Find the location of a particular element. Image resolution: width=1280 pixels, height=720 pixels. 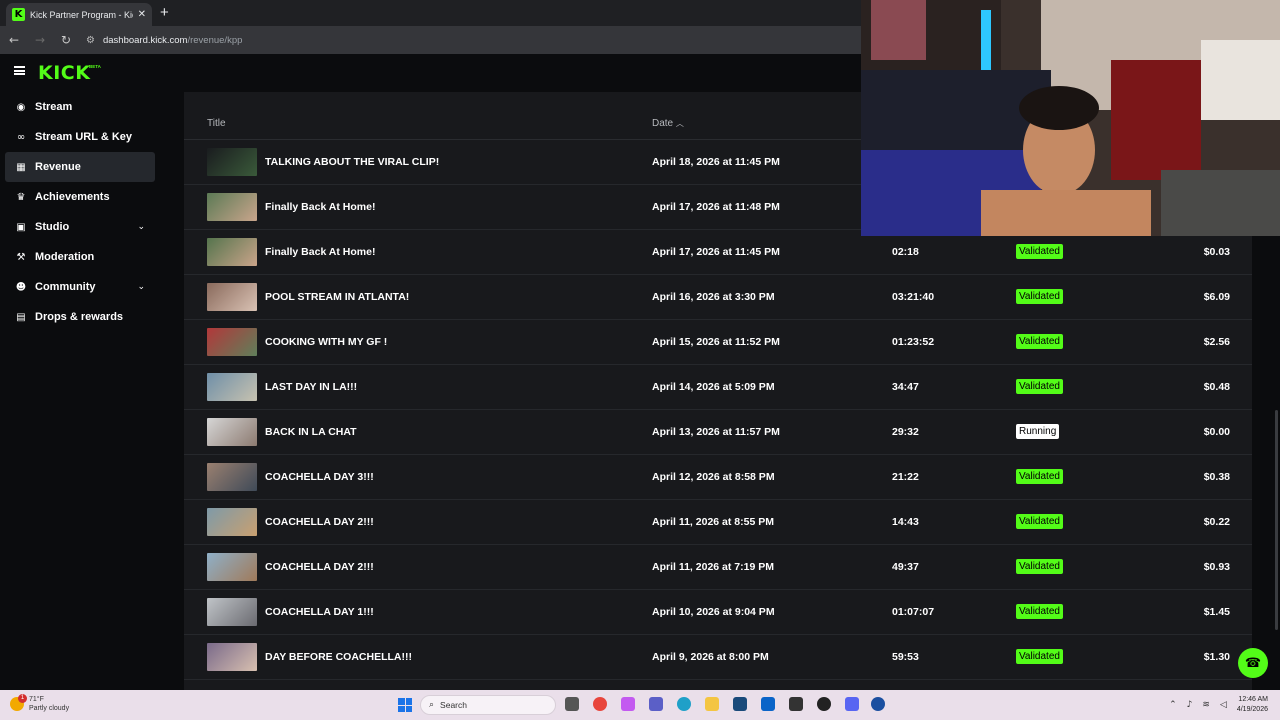

weather-widget: 1 71°F Partly cloudy is located at coordinates (39, 703).